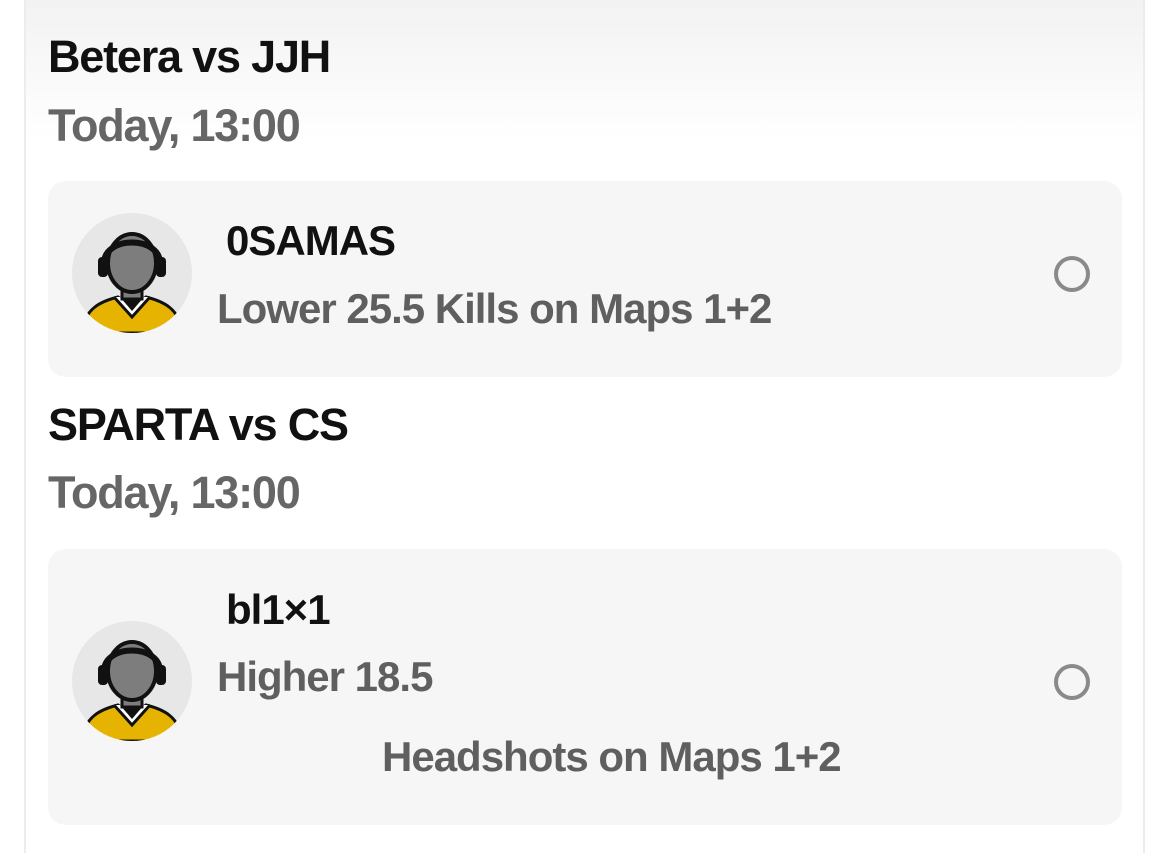  Describe the element at coordinates (325, 676) in the screenshot. I see `pick-description: Higher 18.5` at that location.